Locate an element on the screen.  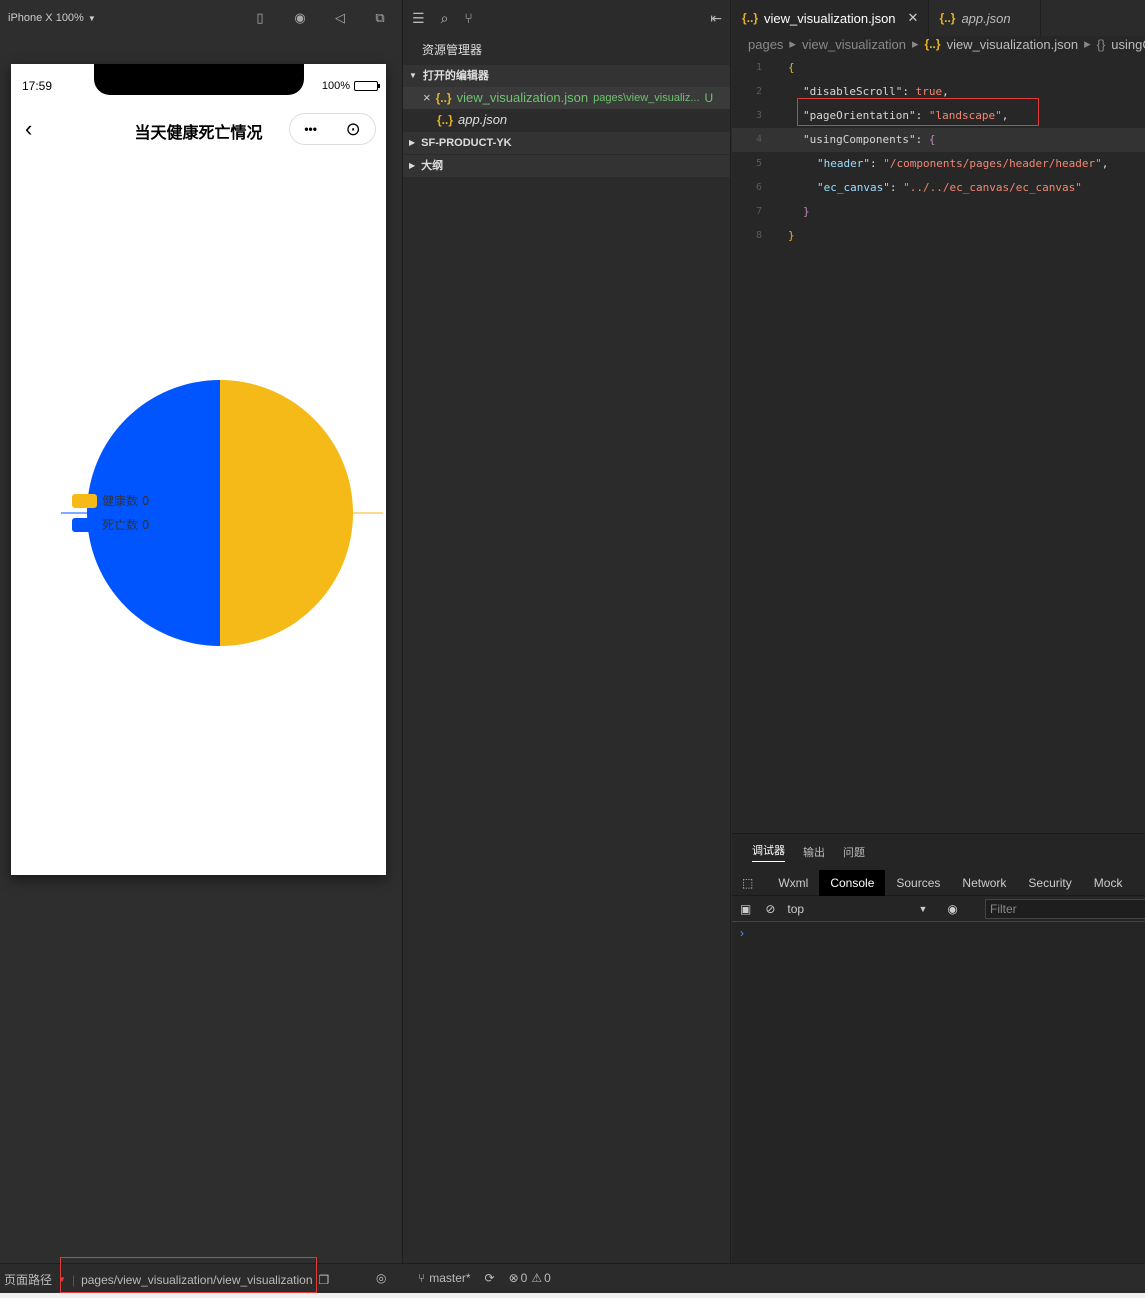
code-line: 1{ is located at coordinates (938, 68).